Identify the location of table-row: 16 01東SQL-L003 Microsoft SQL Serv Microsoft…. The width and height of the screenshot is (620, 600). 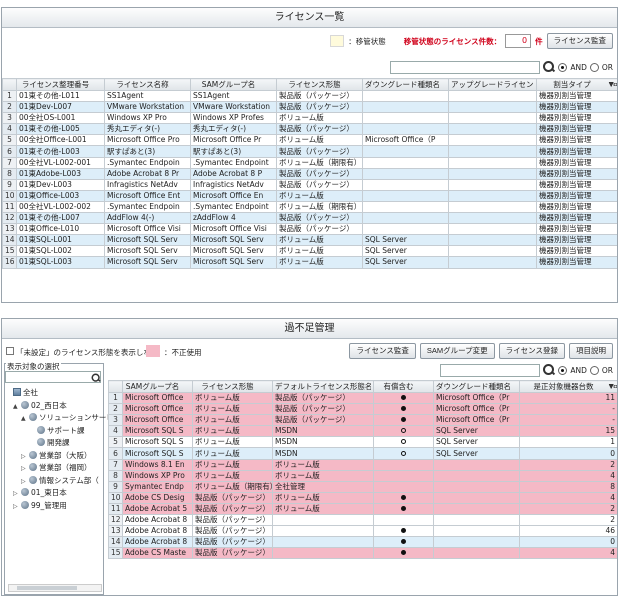
(309, 262).